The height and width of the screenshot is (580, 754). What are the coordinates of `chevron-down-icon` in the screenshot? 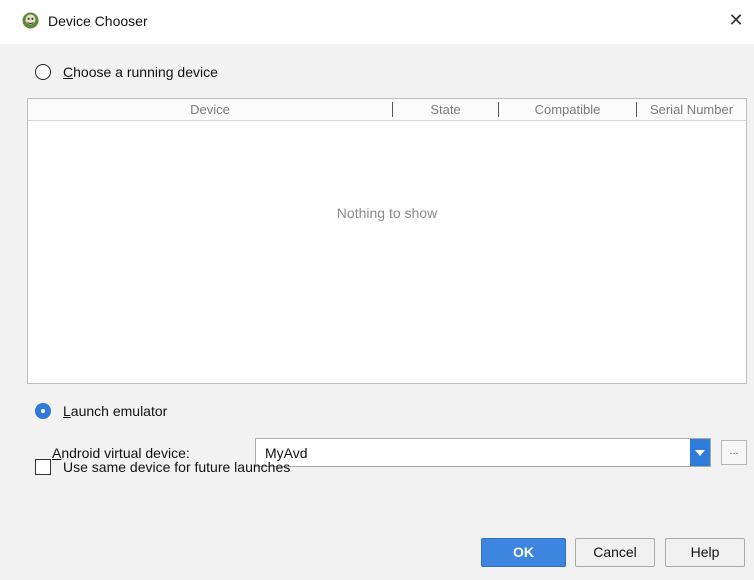 It's located at (700, 452).